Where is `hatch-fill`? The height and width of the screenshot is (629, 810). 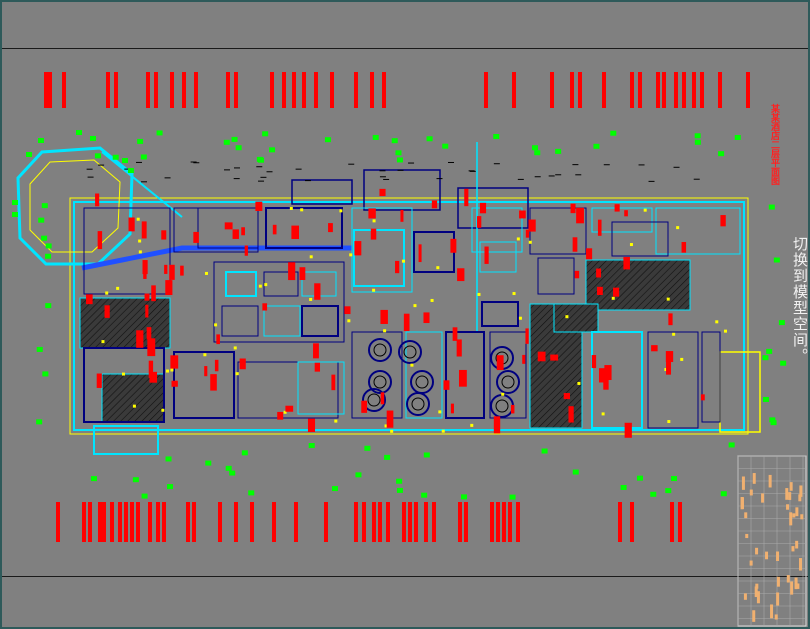
hatch-fill is located at coordinates (638, 285).